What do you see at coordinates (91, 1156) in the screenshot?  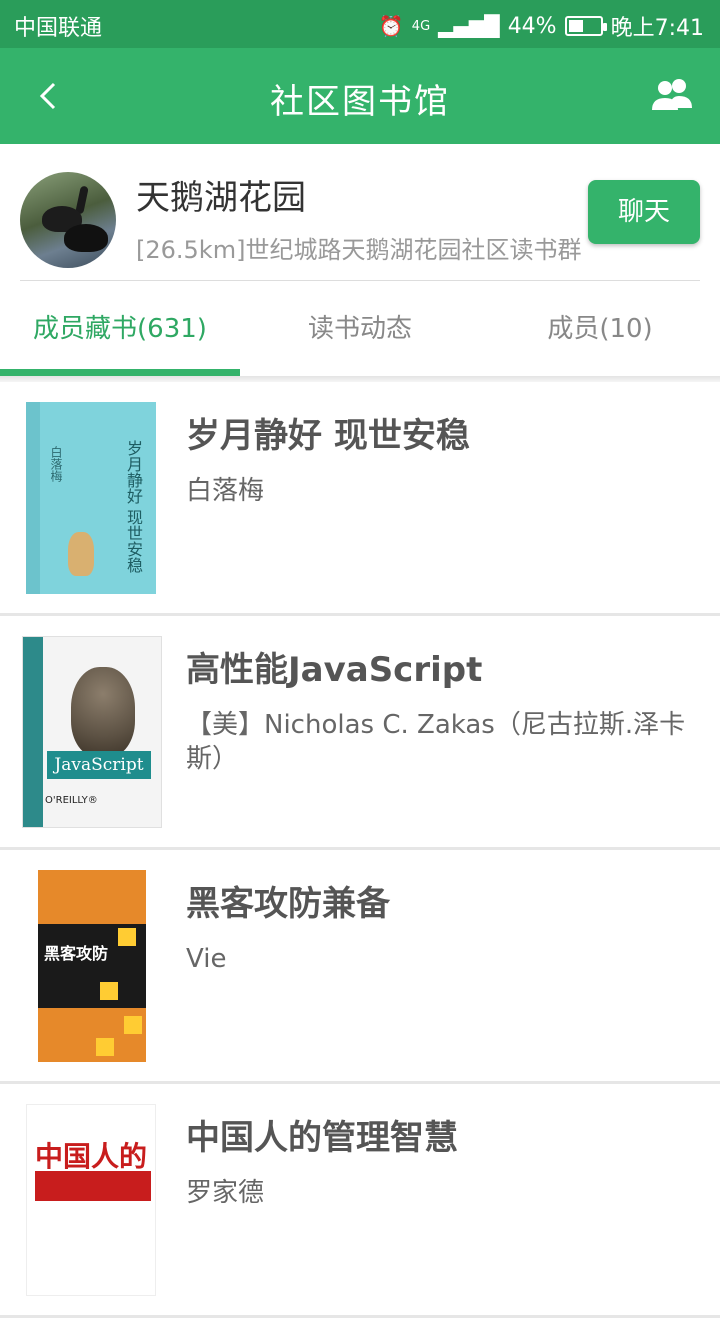 I see `cover-title: 中国人的` at bounding box center [91, 1156].